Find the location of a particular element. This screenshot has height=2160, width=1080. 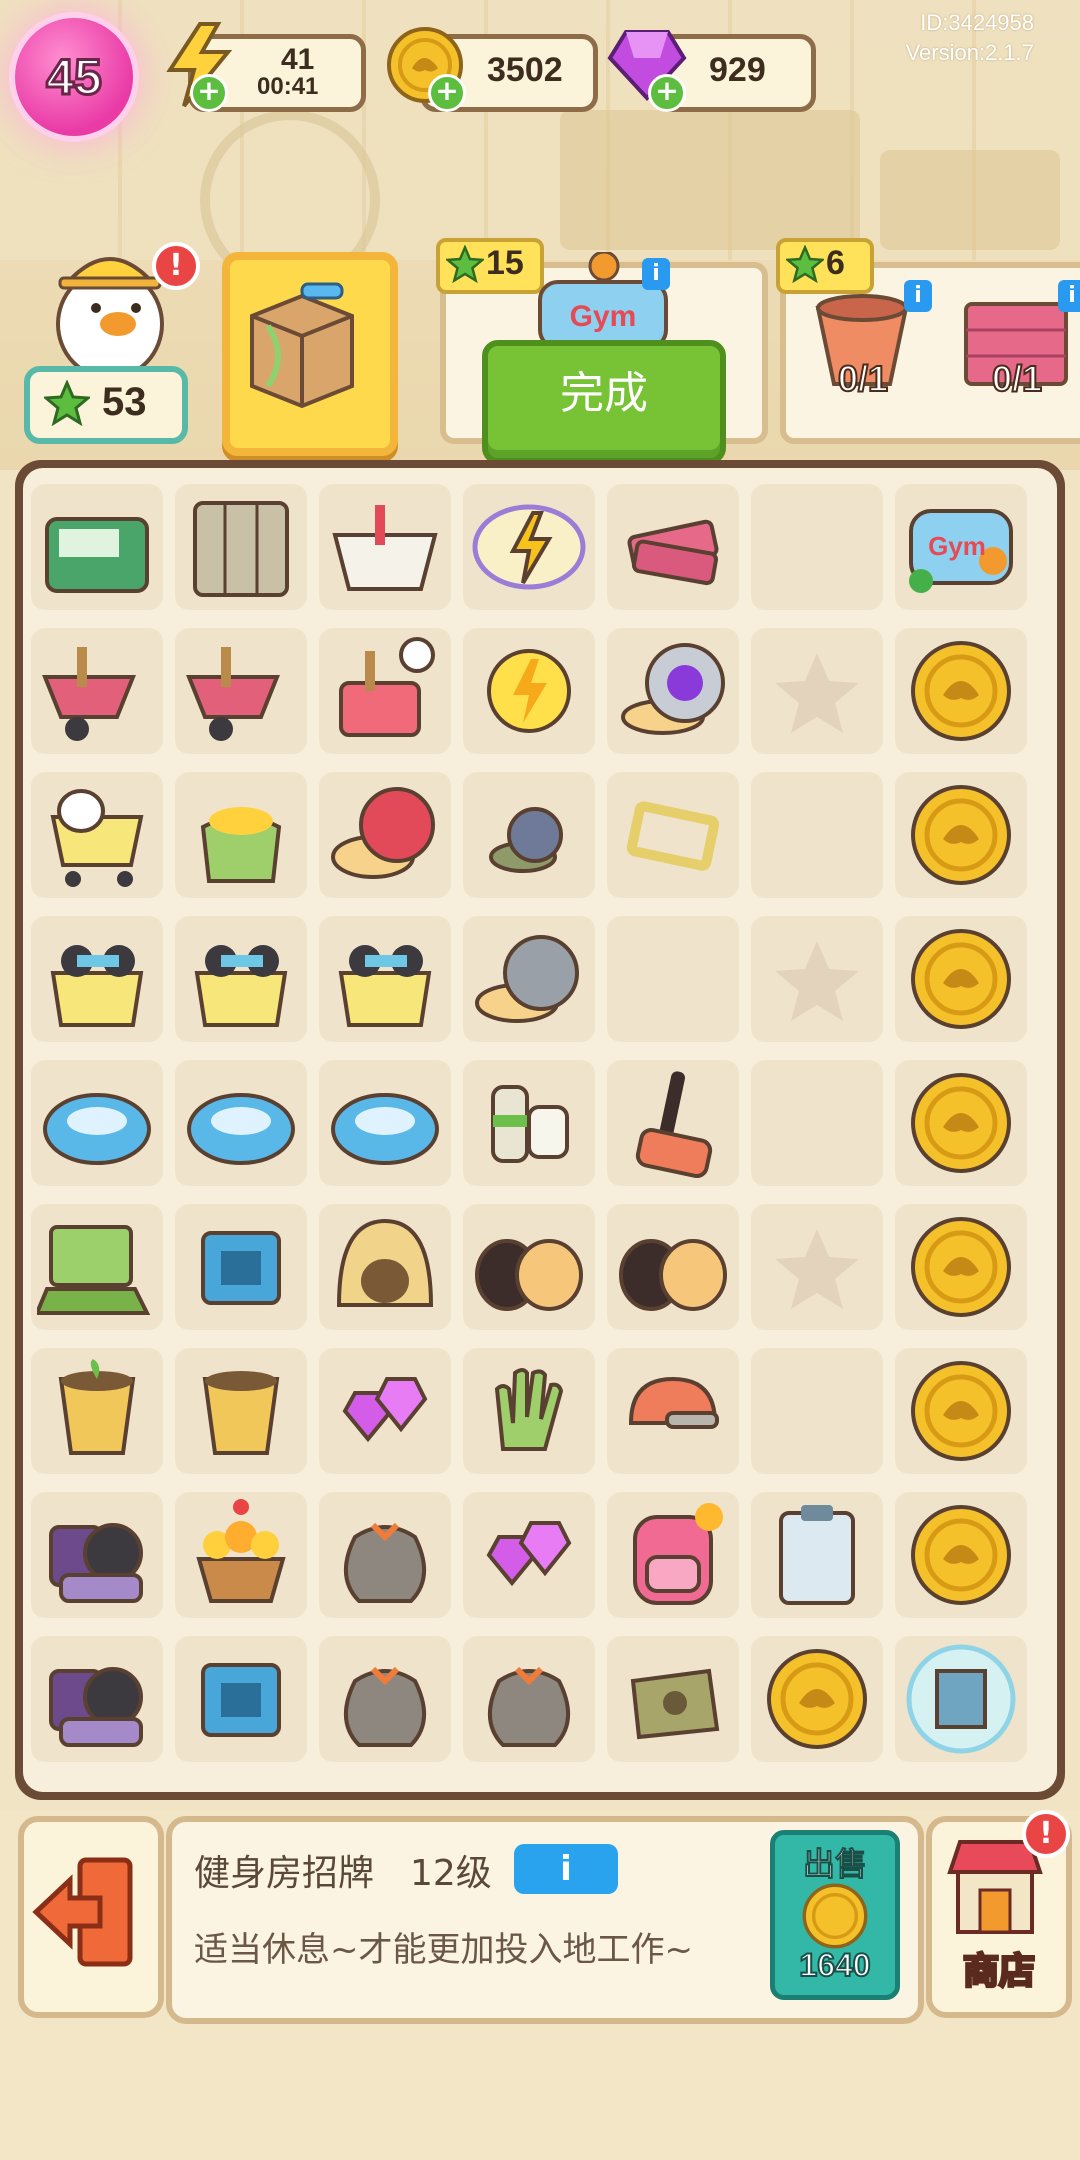

shop-label: 商店 is located at coordinates (998, 1972).